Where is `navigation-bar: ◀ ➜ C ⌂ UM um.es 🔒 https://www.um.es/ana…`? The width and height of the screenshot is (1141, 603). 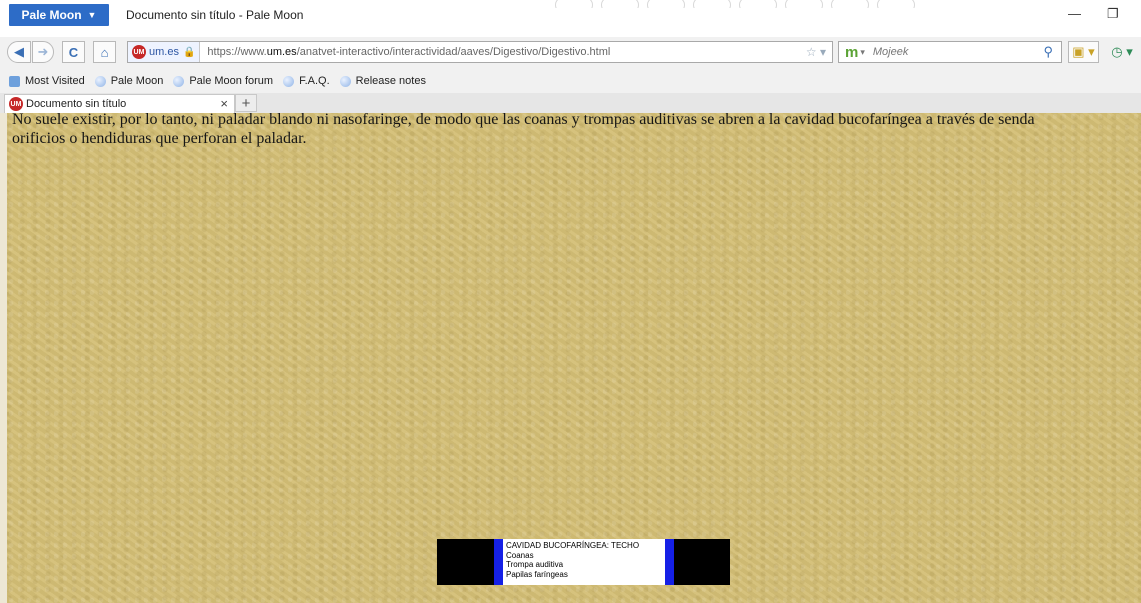 navigation-bar: ◀ ➜ C ⌂ UM um.es 🔒 https://www.um.es/ana… is located at coordinates (570, 53).